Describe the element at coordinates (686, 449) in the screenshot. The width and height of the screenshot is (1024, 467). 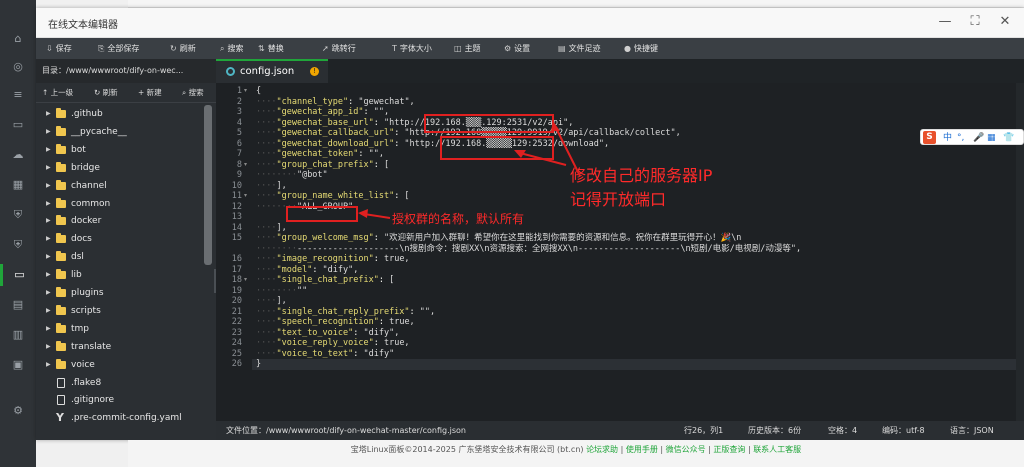
I see `footer-link: 微信公众号` at that location.